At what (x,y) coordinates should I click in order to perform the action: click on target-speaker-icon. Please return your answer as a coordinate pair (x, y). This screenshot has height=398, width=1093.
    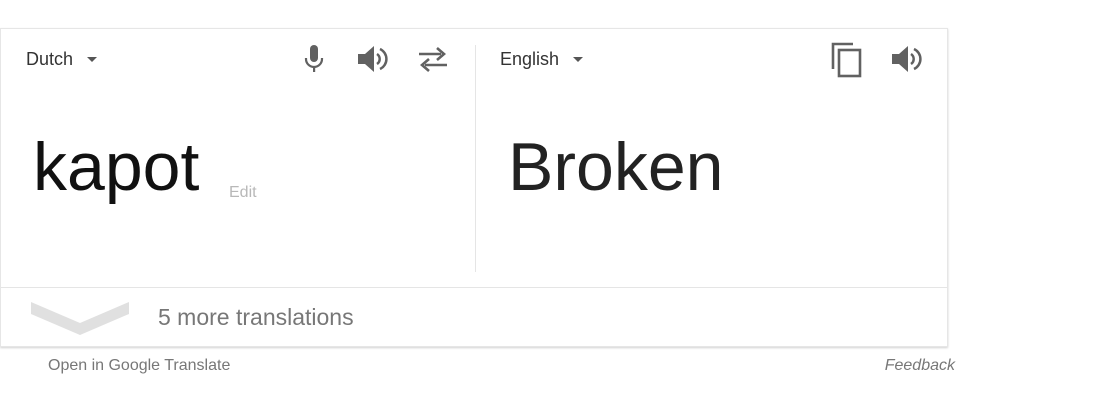
    Looking at the image, I should click on (907, 59).